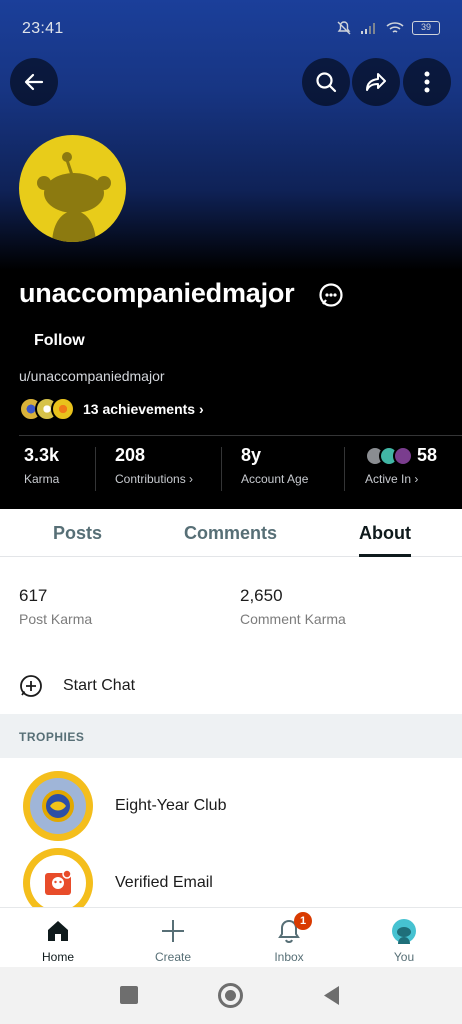 This screenshot has width=462, height=1024. I want to click on profile-username: unaccompaniedmajor, so click(157, 293).